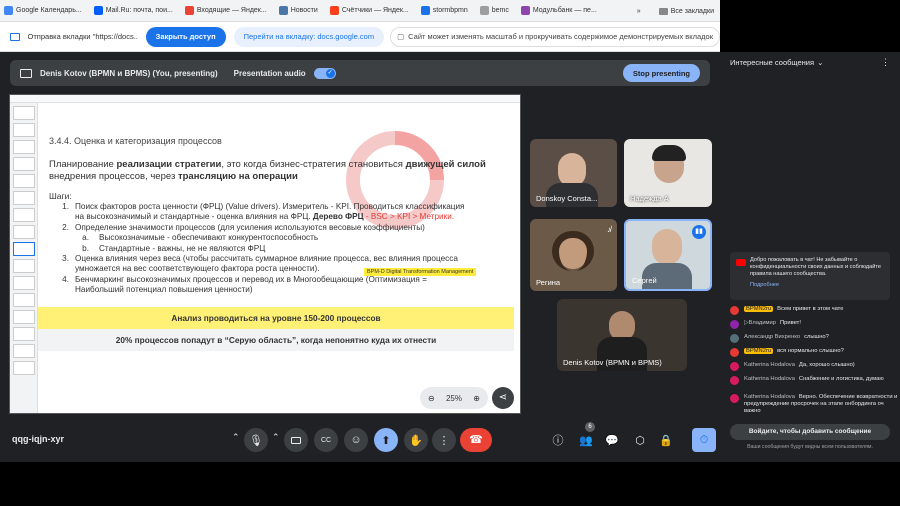 The width and height of the screenshot is (900, 506). Describe the element at coordinates (313, 164) in the screenshot. I see `intro-text-2: , это когда бизнес-стратегия становиться` at that location.